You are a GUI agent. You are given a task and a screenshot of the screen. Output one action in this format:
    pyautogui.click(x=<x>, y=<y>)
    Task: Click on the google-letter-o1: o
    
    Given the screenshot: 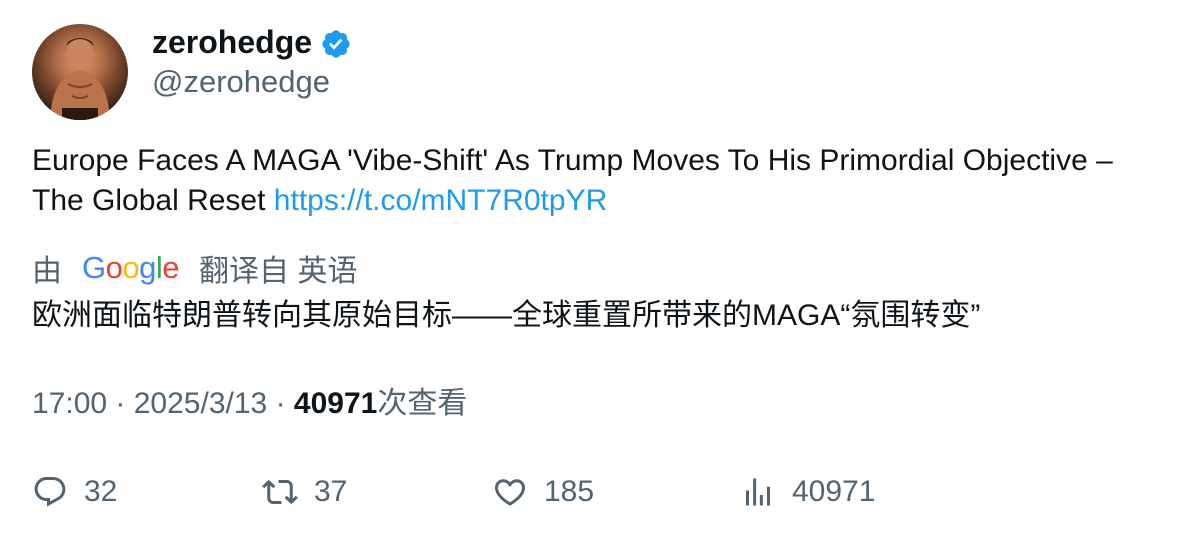 What is the action you would take?
    pyautogui.click(x=114, y=267)
    